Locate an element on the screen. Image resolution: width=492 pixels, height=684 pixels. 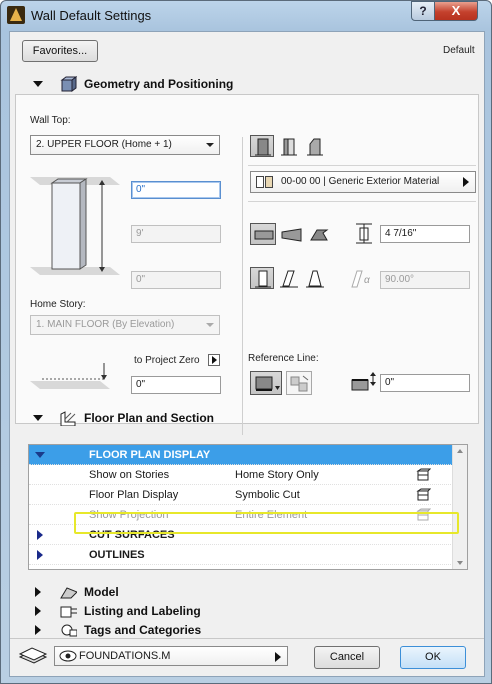
geometry-section-header: Geometry and Positioning is located at coordinates (247, 84).